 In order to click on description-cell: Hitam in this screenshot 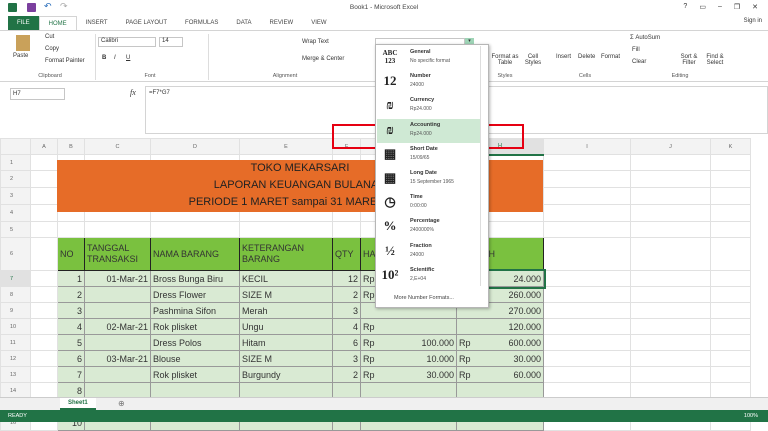, I will do `click(286, 342)`.